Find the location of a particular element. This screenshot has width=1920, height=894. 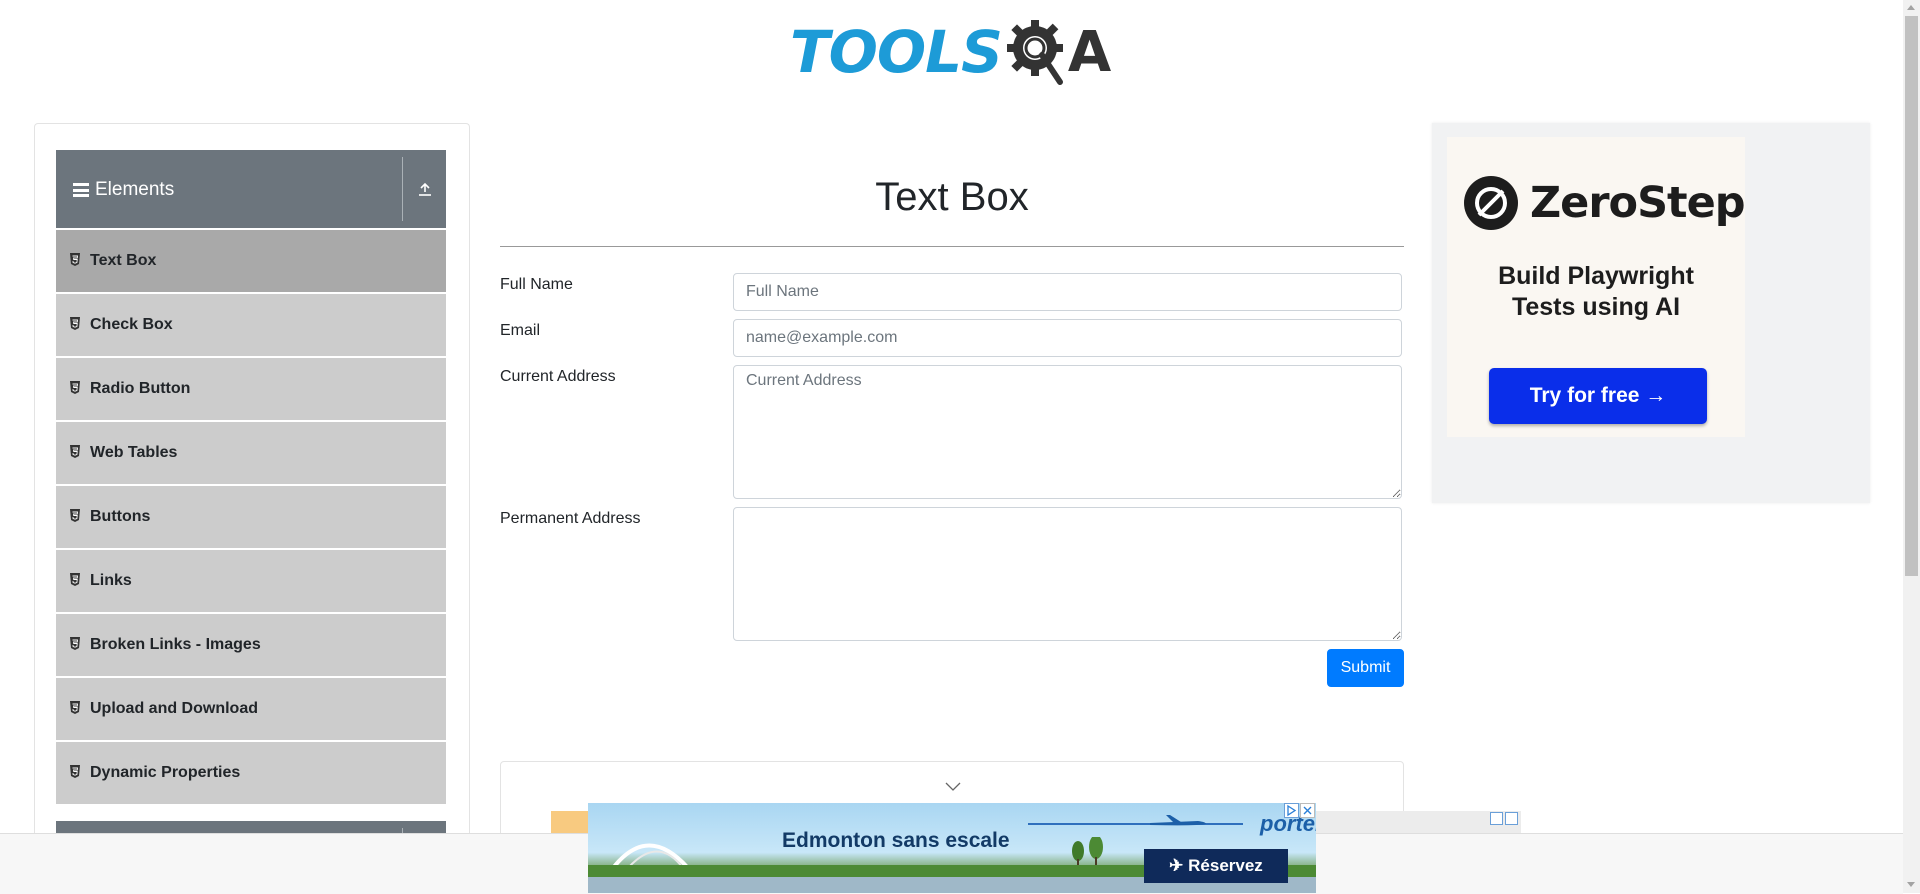

logo-a: A is located at coordinates (1089, 52).